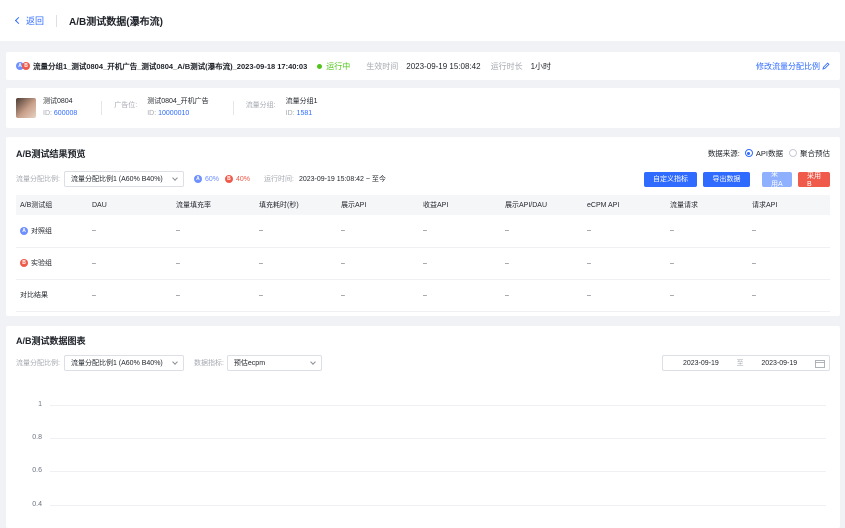 This screenshot has height=528, width=845. I want to click on data-source: 数据来源: API数据 聚合预估, so click(769, 153).